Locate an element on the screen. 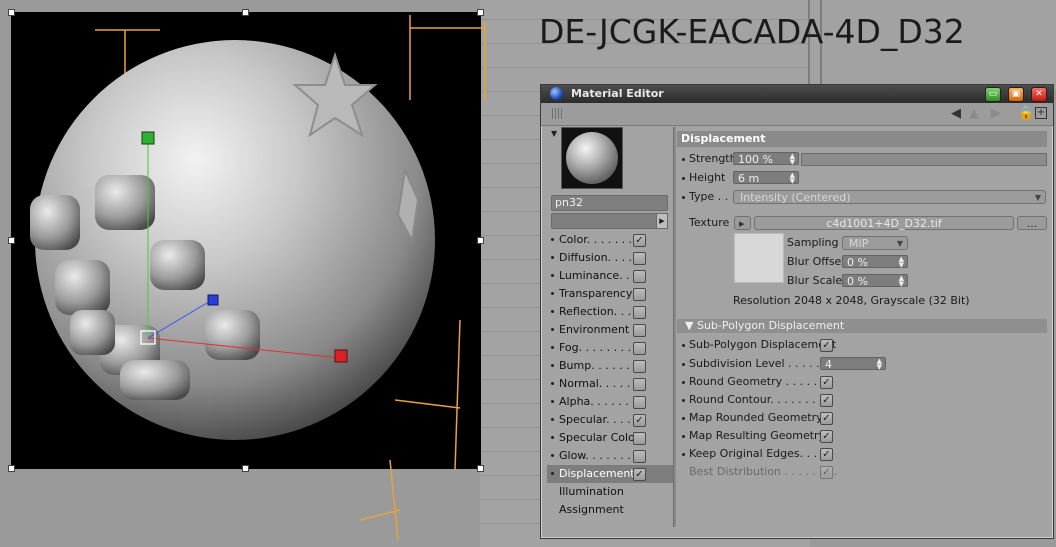  map-resulting-geometry-checkbox: ✓ is located at coordinates (826, 436).